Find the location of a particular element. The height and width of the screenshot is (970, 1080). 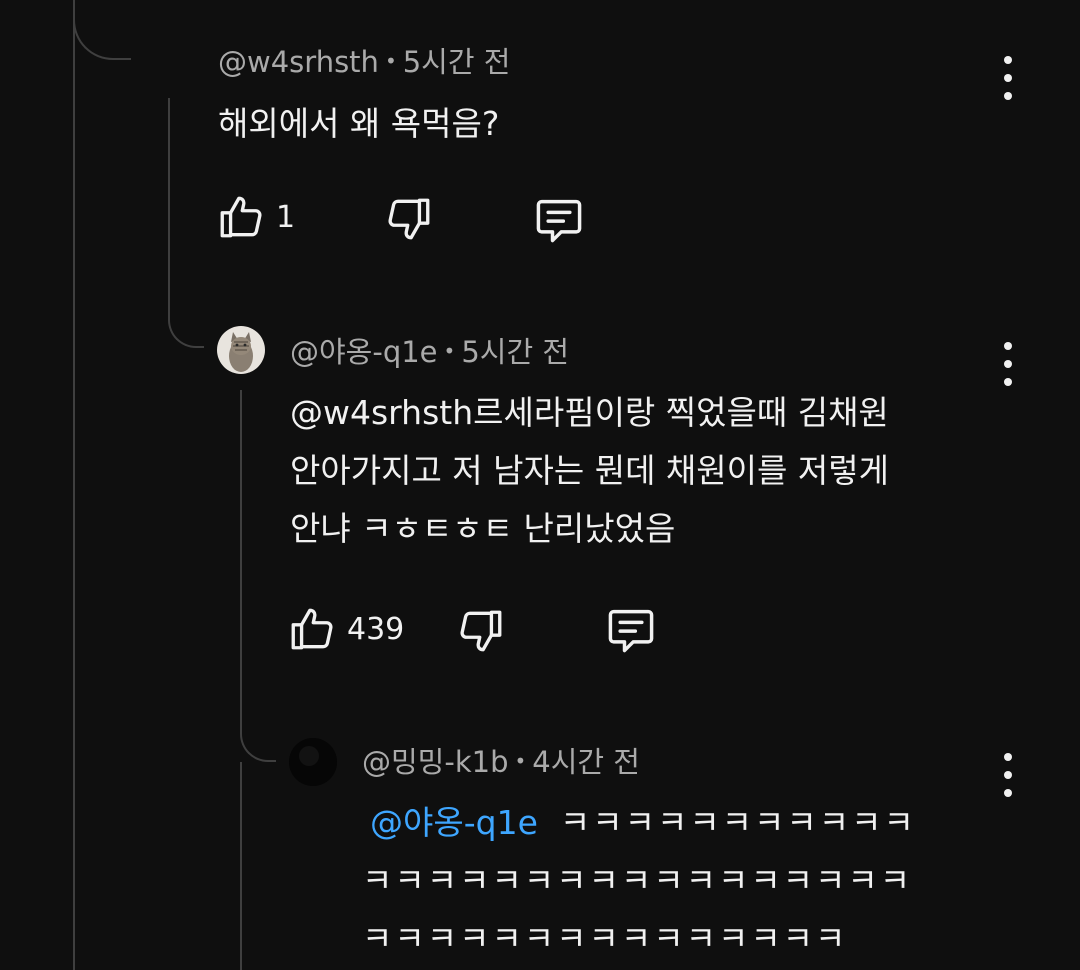

like-button: 1 is located at coordinates (255, 217).